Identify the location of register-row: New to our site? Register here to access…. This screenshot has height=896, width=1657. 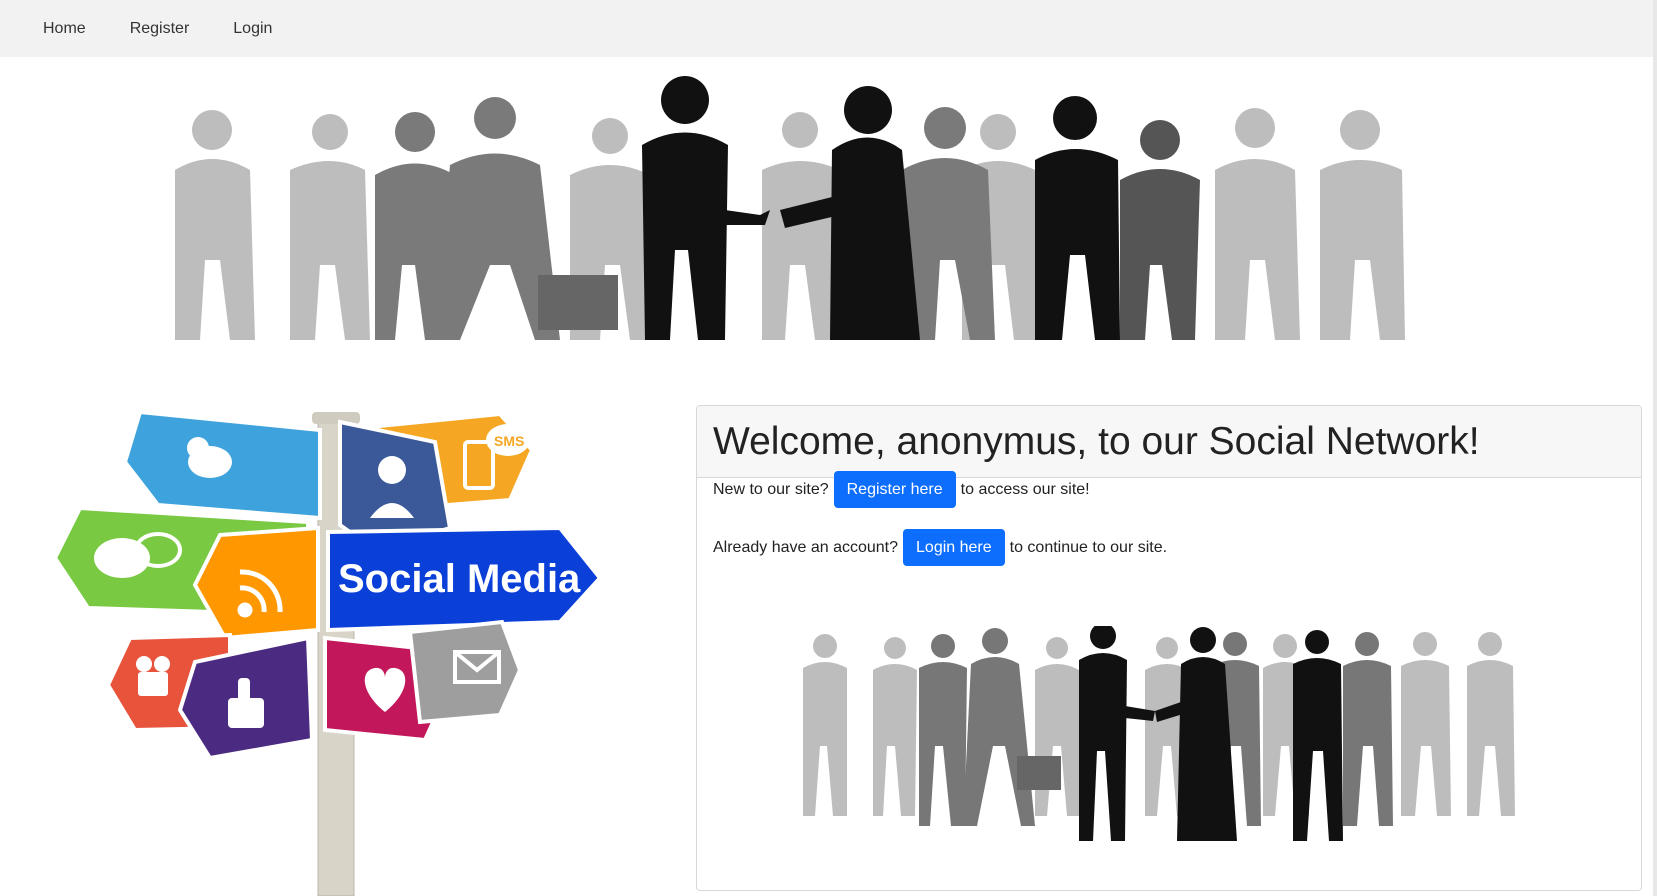
(901, 489).